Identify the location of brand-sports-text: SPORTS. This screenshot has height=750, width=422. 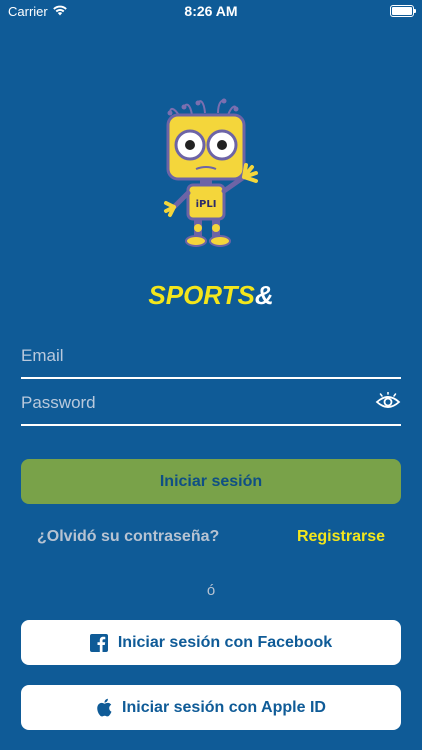
(201, 295).